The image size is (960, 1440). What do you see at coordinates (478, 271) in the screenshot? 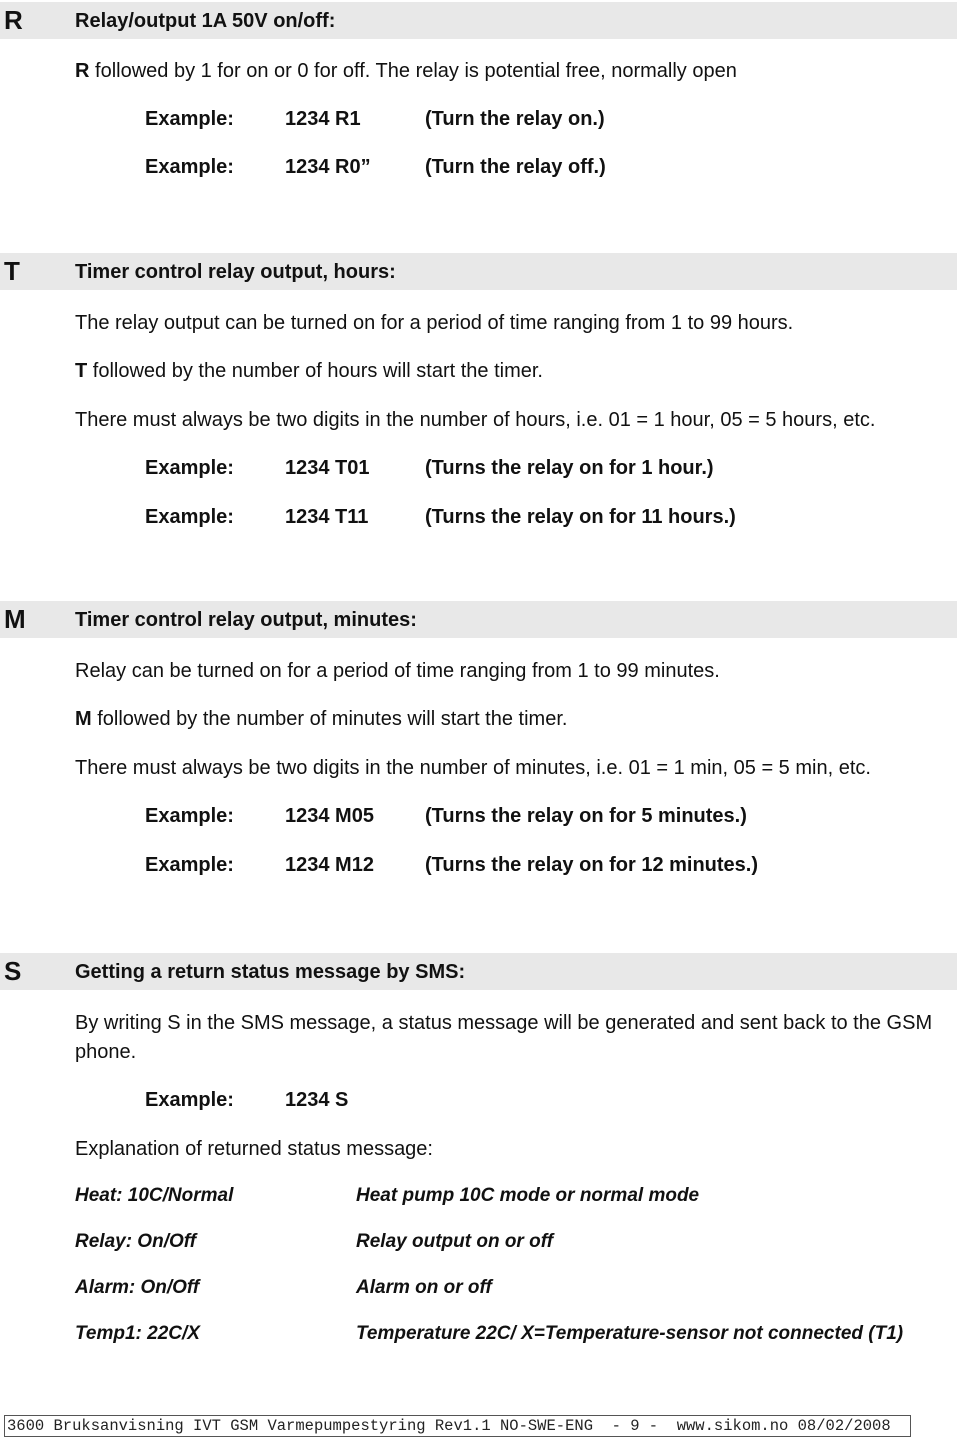
I see `section-t-header: T Timer control relay output, hours:` at bounding box center [478, 271].